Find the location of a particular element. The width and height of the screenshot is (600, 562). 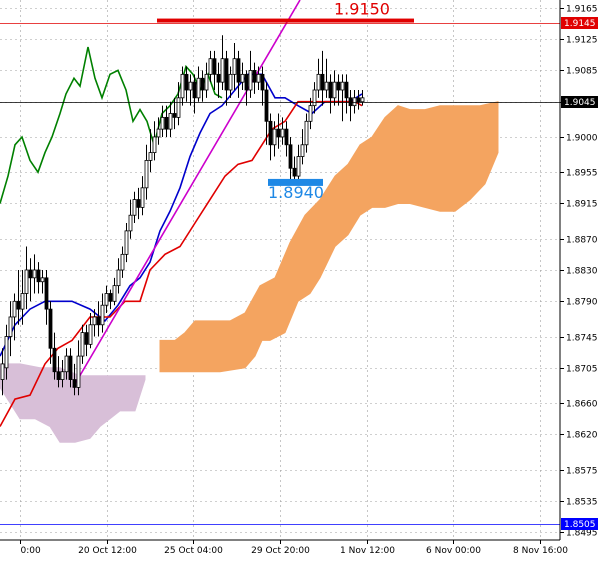

annotation-label: 1.8940 is located at coordinates (296, 192).